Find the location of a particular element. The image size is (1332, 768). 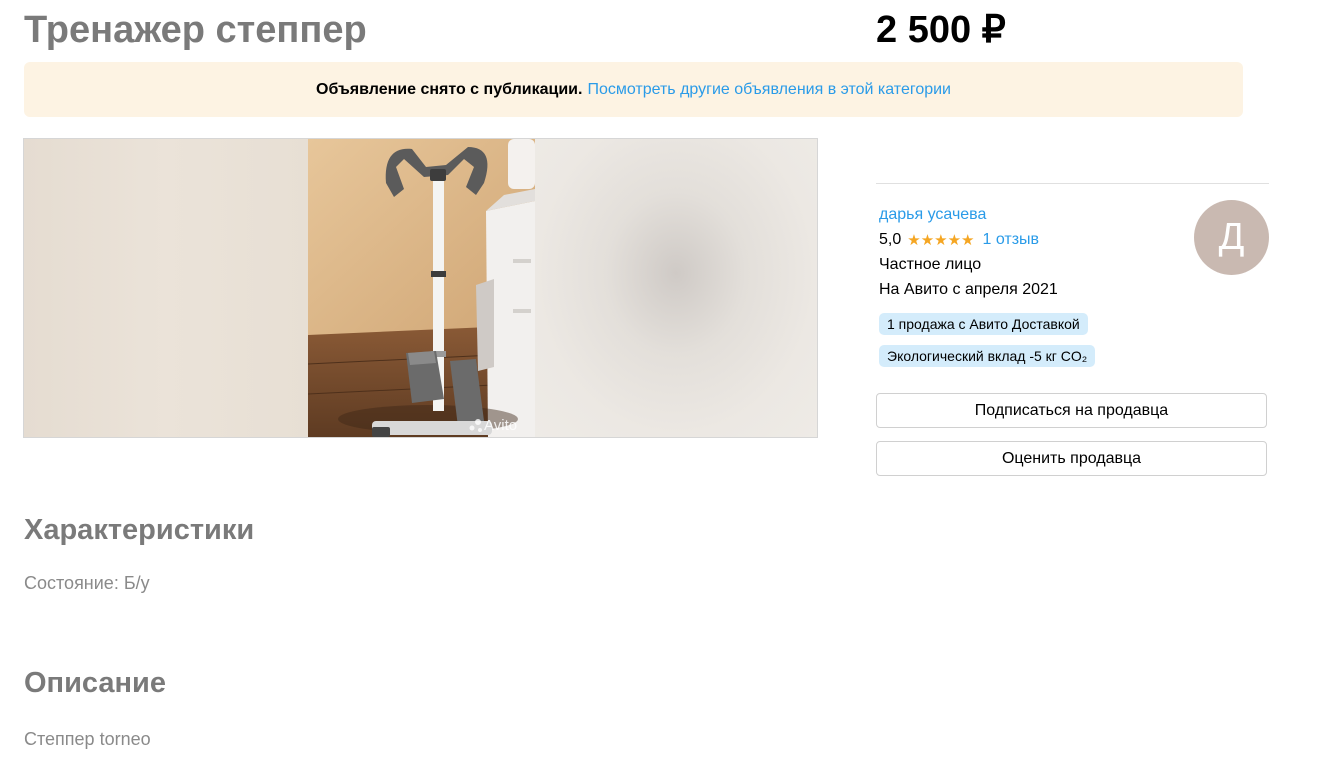

notice-message: Объявление снято с публикации. is located at coordinates (449, 89).